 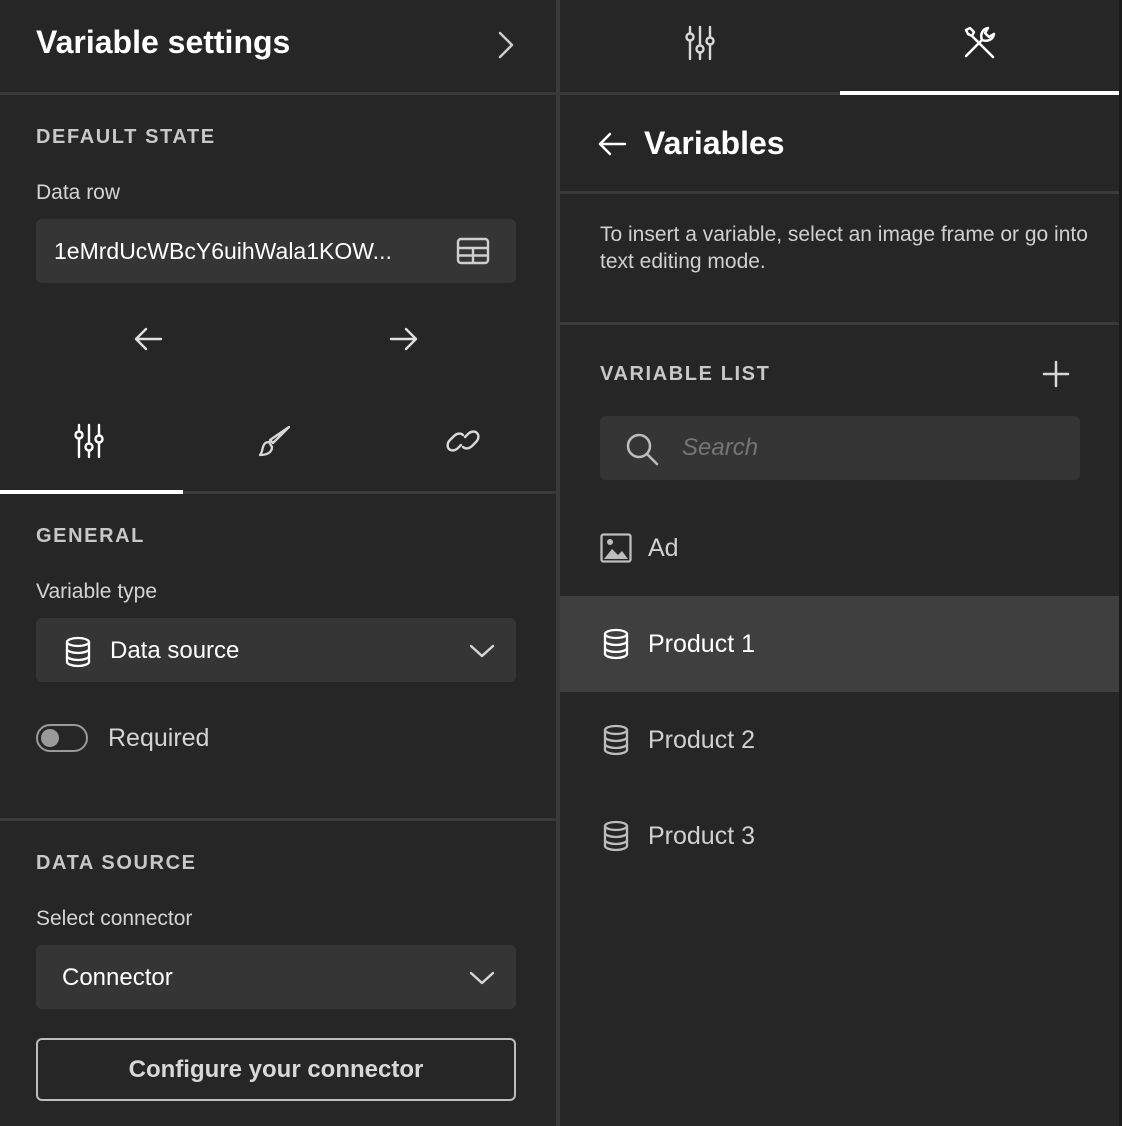 I want to click on data-source-heading: DATA SOURCE, so click(x=116, y=863).